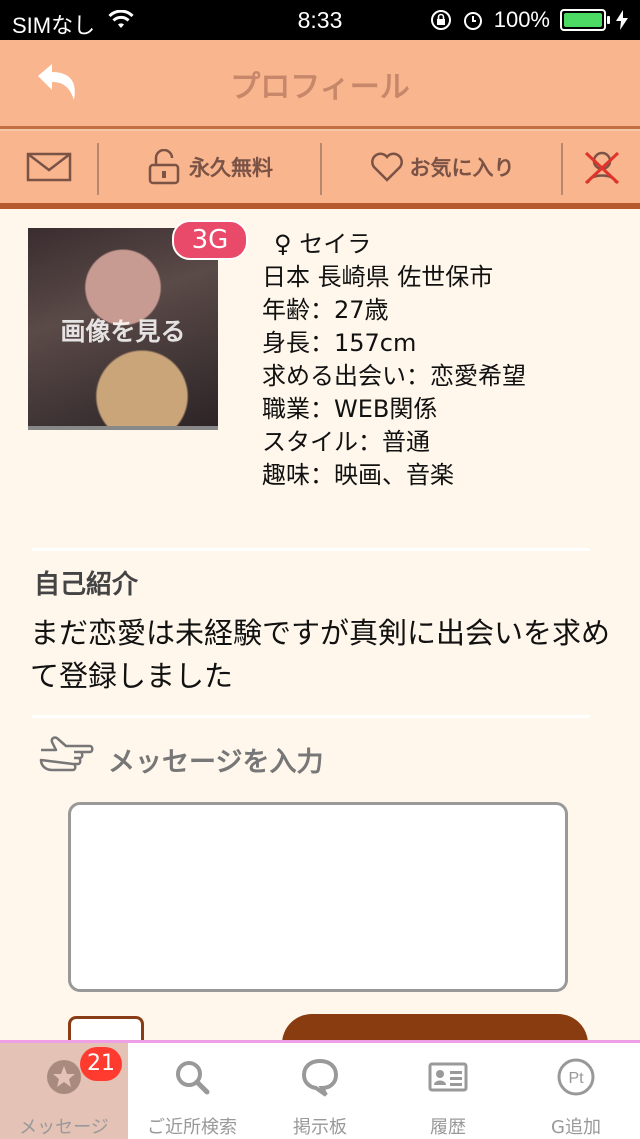  Describe the element at coordinates (318, 897) in the screenshot. I see `message-input` at that location.